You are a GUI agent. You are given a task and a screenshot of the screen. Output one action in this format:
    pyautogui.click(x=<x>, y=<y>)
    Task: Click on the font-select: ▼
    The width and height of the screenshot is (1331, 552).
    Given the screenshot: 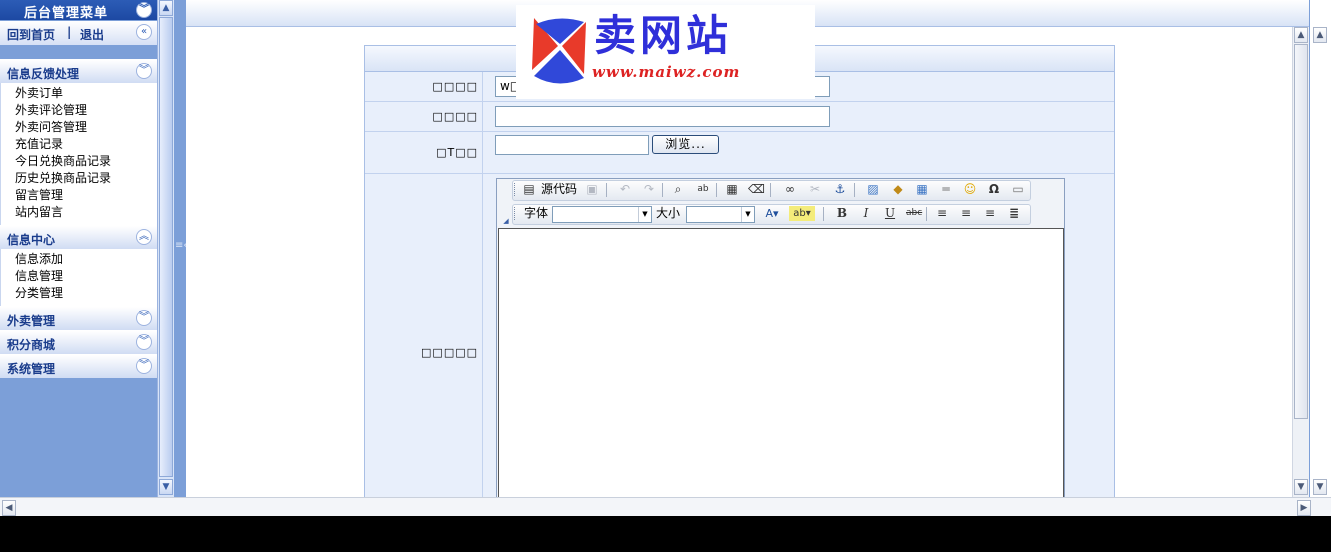 What is the action you would take?
    pyautogui.click(x=602, y=214)
    